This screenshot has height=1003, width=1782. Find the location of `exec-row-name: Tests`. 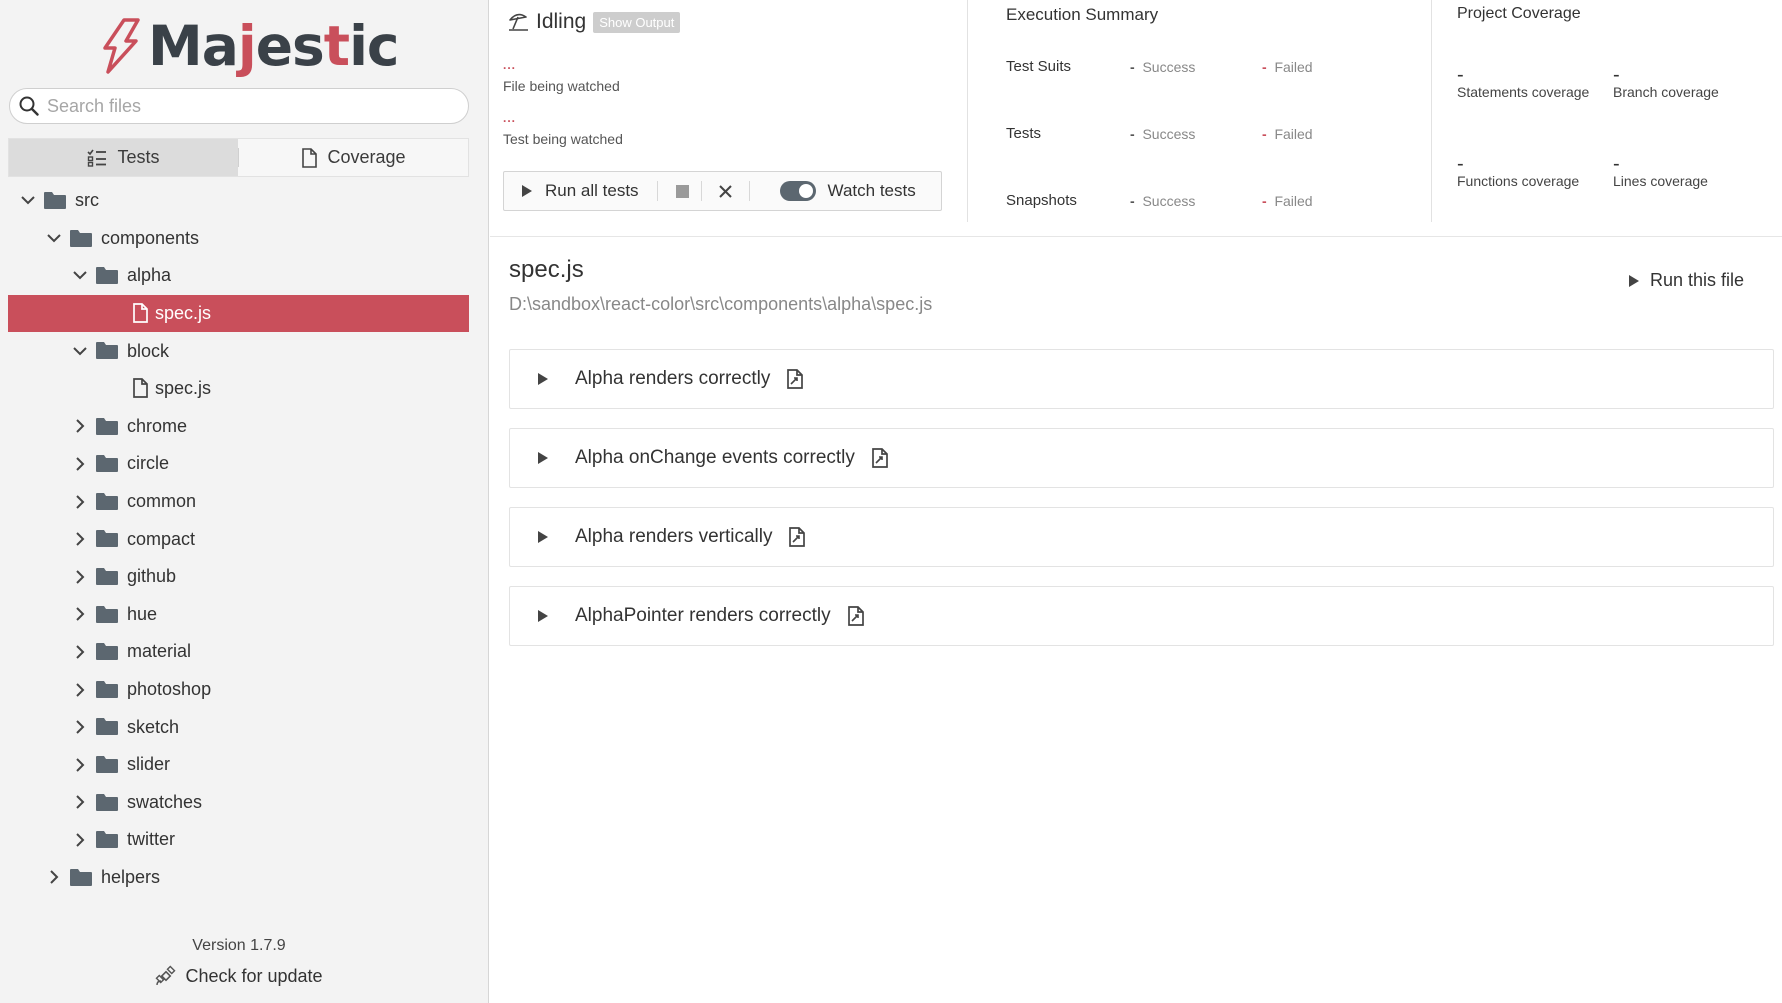

exec-row-name: Tests is located at coordinates (1024, 133).